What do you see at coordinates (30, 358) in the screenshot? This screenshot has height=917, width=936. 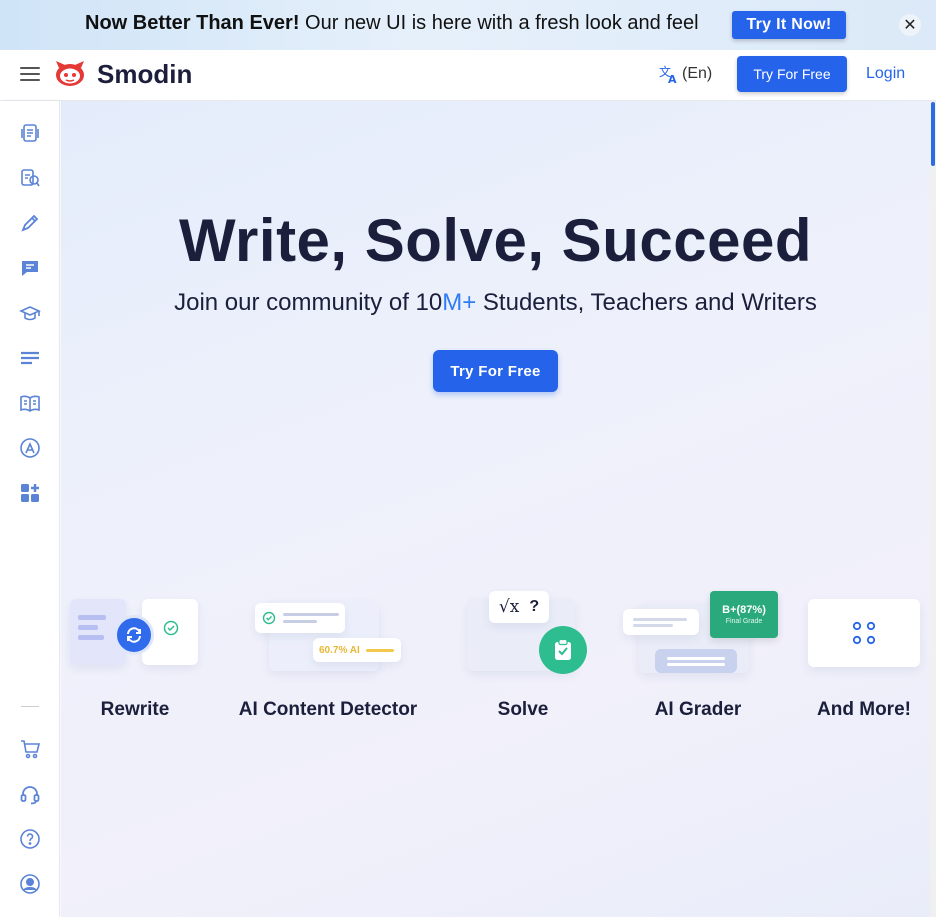 I see `text-lines-icon` at bounding box center [30, 358].